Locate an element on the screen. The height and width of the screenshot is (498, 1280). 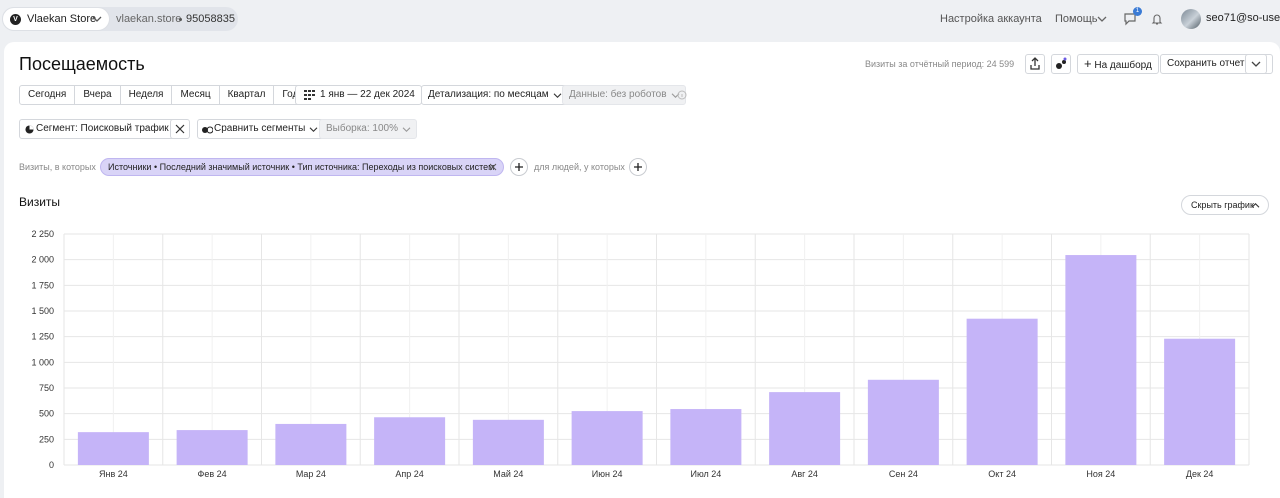
y-tick-label: 1 250 is located at coordinates (42, 337).